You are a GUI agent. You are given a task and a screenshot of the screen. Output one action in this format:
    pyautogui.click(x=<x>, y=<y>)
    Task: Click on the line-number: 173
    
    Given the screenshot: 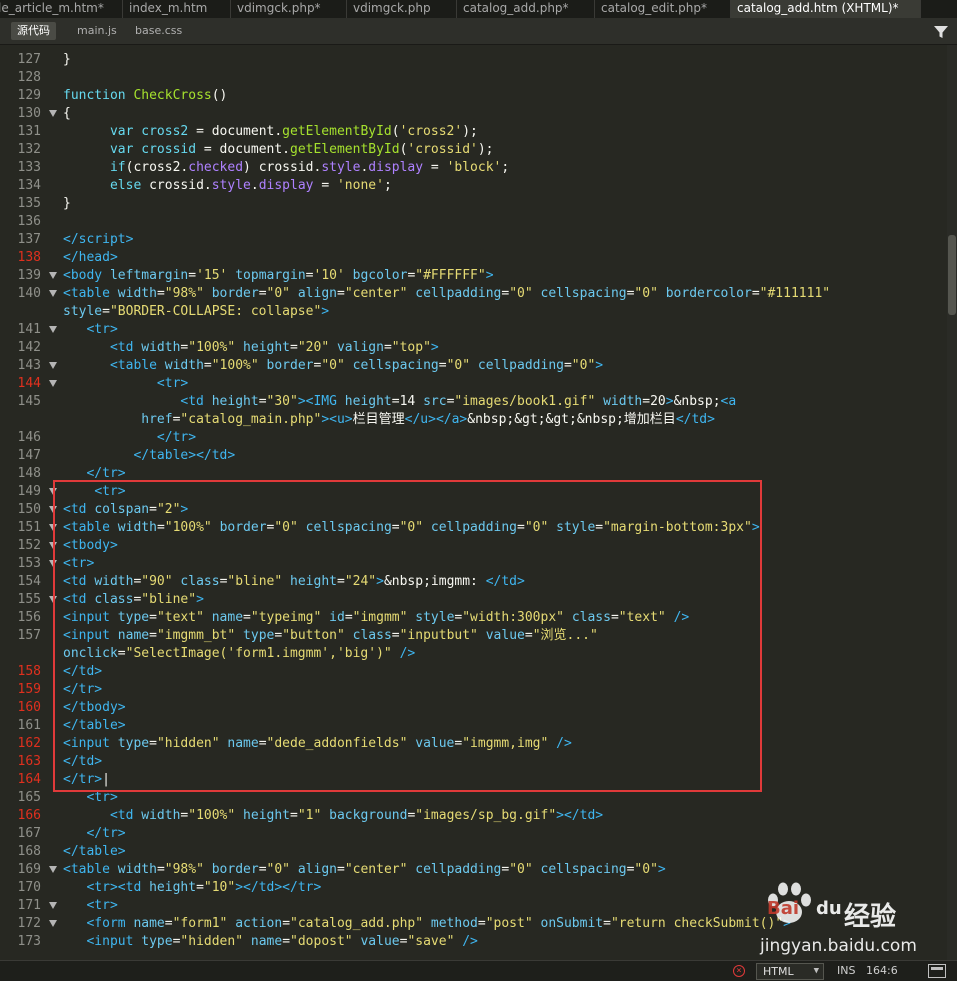 What is the action you would take?
    pyautogui.click(x=20, y=942)
    